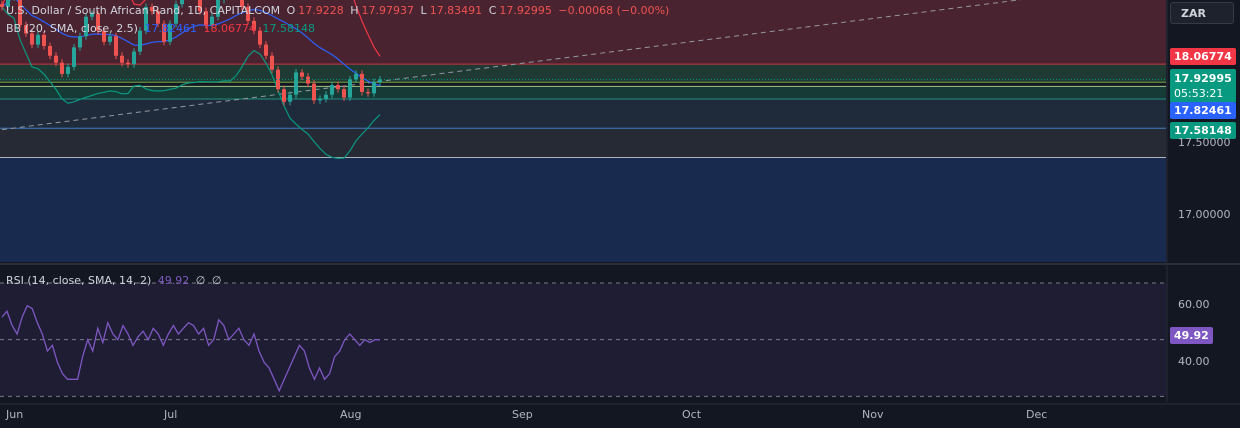  I want to click on rsi-legend: RSI (14, close, SMA, 14, 2) 49.92 ∅ ∅, so click(115, 281).